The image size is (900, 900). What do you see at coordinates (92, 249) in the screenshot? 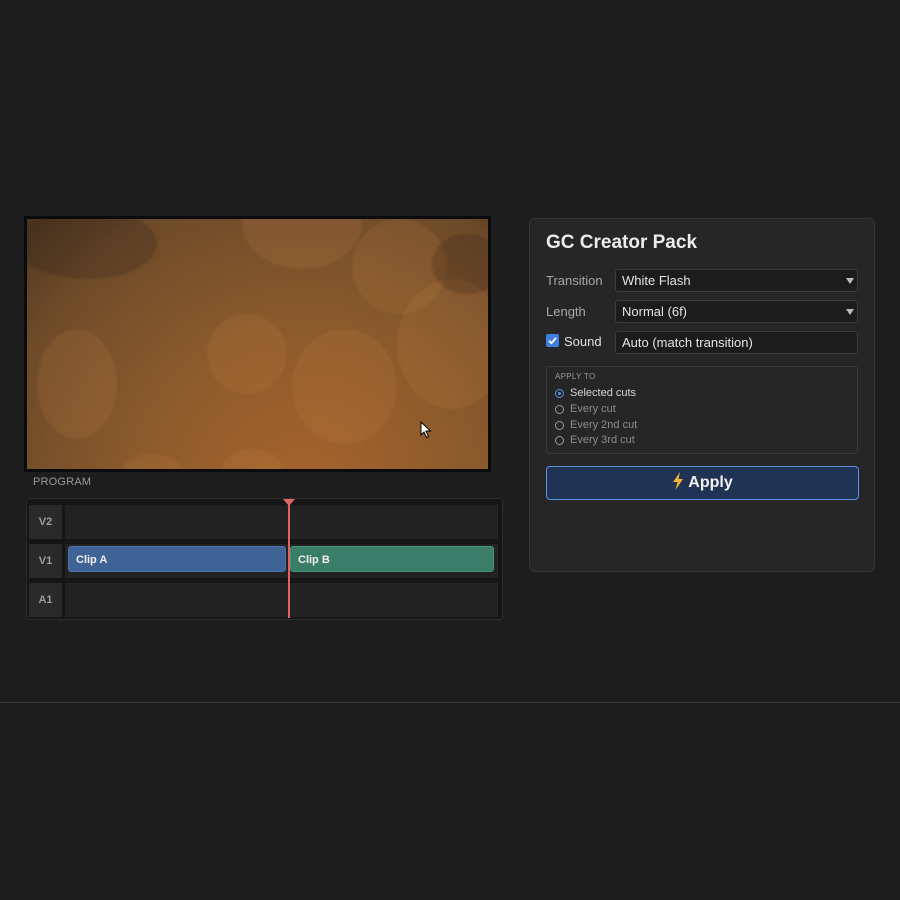
I see `bokeh-dark` at bounding box center [92, 249].